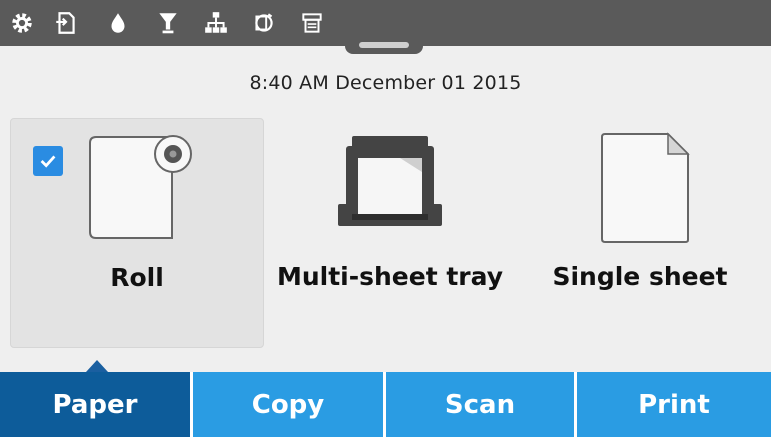 This screenshot has width=771, height=437. Describe the element at coordinates (385, 83) in the screenshot. I see `date-time: 8:40 AM December 01 2015` at that location.